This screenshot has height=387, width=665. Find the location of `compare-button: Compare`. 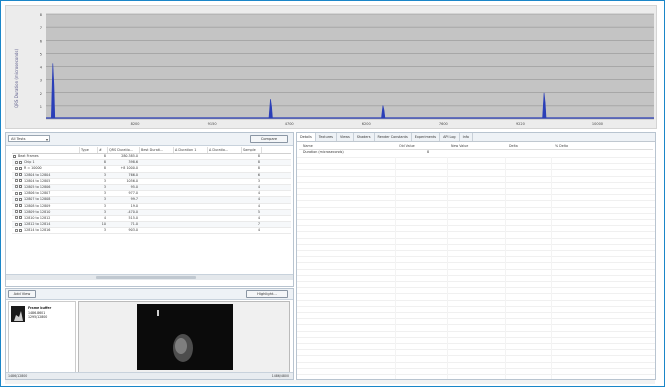

compare-button: Compare is located at coordinates (269, 139).